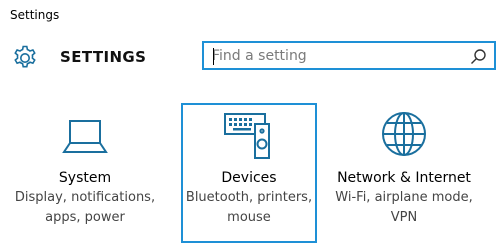 This screenshot has width=500, height=251. I want to click on category-description-line: Wi-Fi, airplane mode,, so click(404, 197).